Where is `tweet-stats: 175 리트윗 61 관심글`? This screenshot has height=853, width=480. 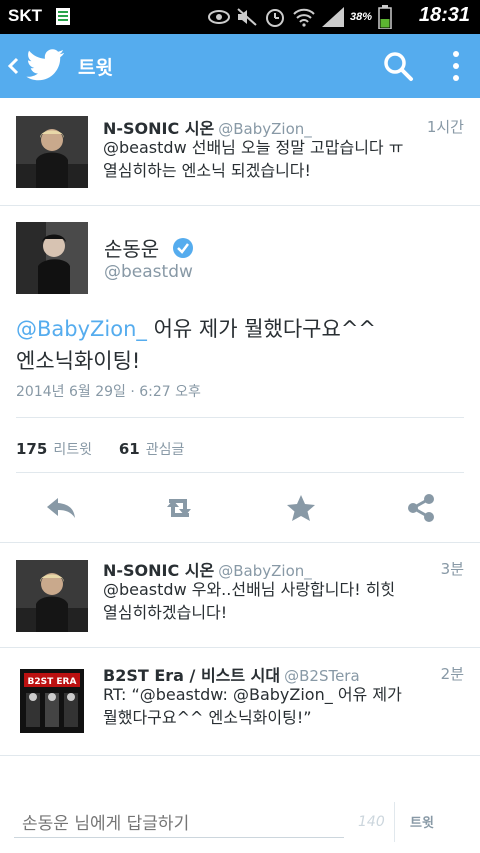 tweet-stats: 175 리트윗 61 관심글 is located at coordinates (100, 449).